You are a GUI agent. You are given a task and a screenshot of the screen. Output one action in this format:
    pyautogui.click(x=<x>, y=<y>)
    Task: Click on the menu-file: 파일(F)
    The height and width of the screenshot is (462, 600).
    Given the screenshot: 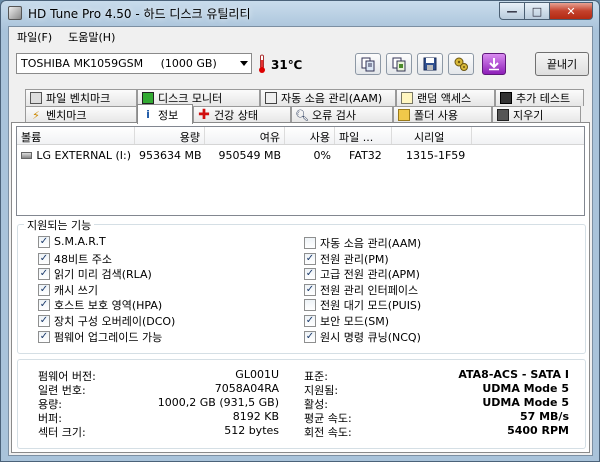 What is the action you would take?
    pyautogui.click(x=34, y=37)
    